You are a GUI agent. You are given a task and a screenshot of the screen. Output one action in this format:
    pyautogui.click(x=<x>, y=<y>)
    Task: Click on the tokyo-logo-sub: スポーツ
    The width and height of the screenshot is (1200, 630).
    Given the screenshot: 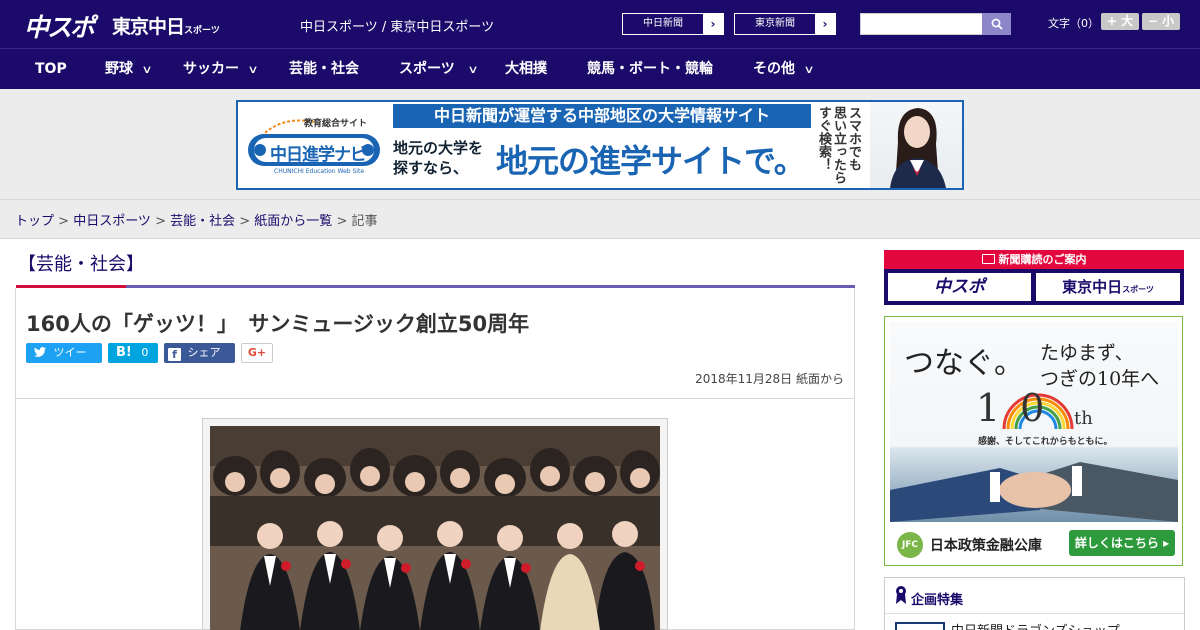 What is the action you would take?
    pyautogui.click(x=202, y=31)
    